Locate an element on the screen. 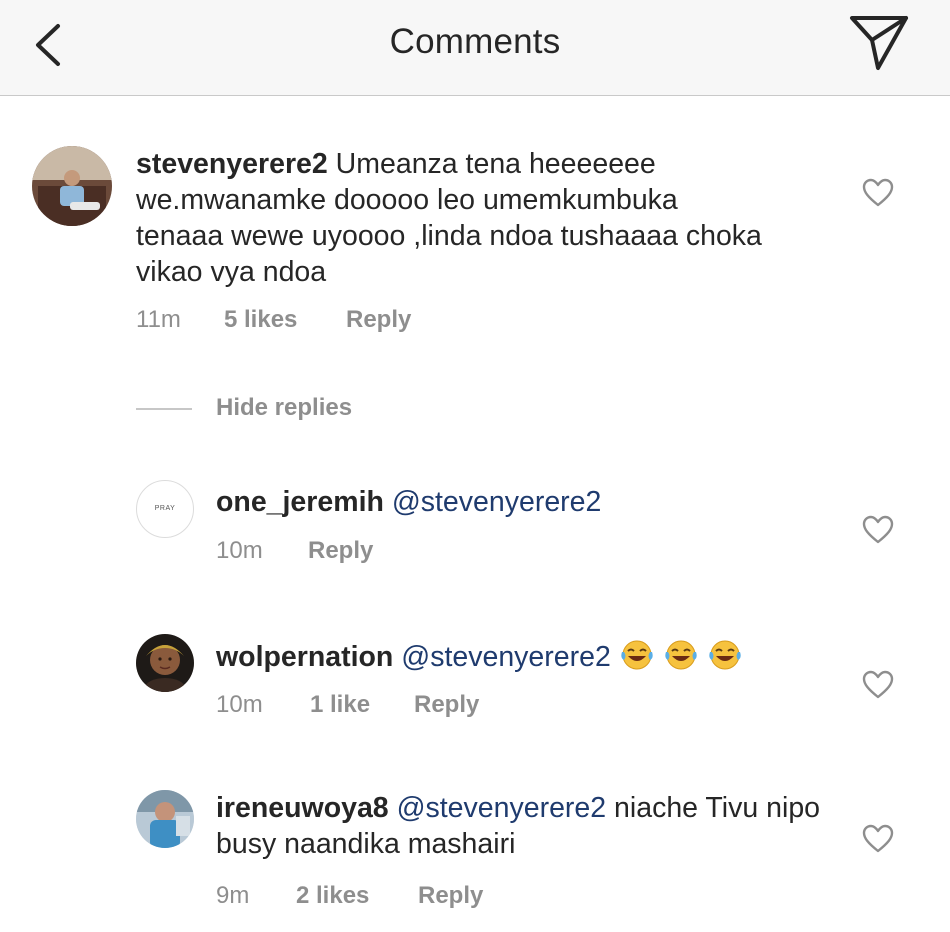 The width and height of the screenshot is (950, 932). reply-text: one_jeremih @stevenyerere2 is located at coordinates (526, 502).